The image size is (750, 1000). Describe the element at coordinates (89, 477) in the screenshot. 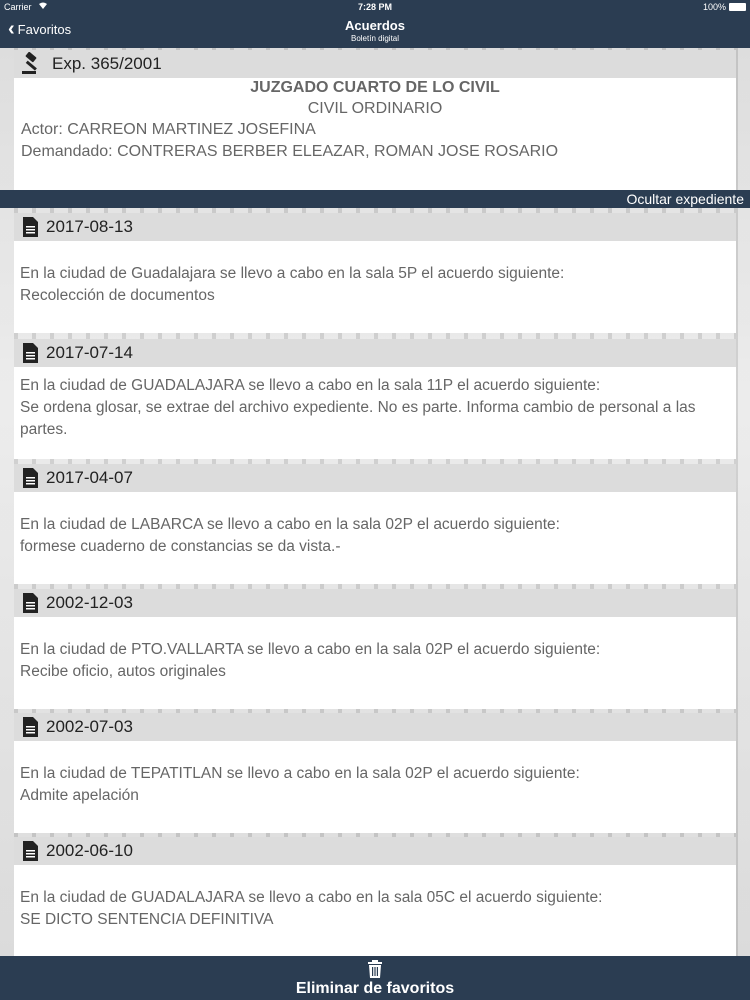

I see `acuerdo-date: 2017-04-07` at that location.